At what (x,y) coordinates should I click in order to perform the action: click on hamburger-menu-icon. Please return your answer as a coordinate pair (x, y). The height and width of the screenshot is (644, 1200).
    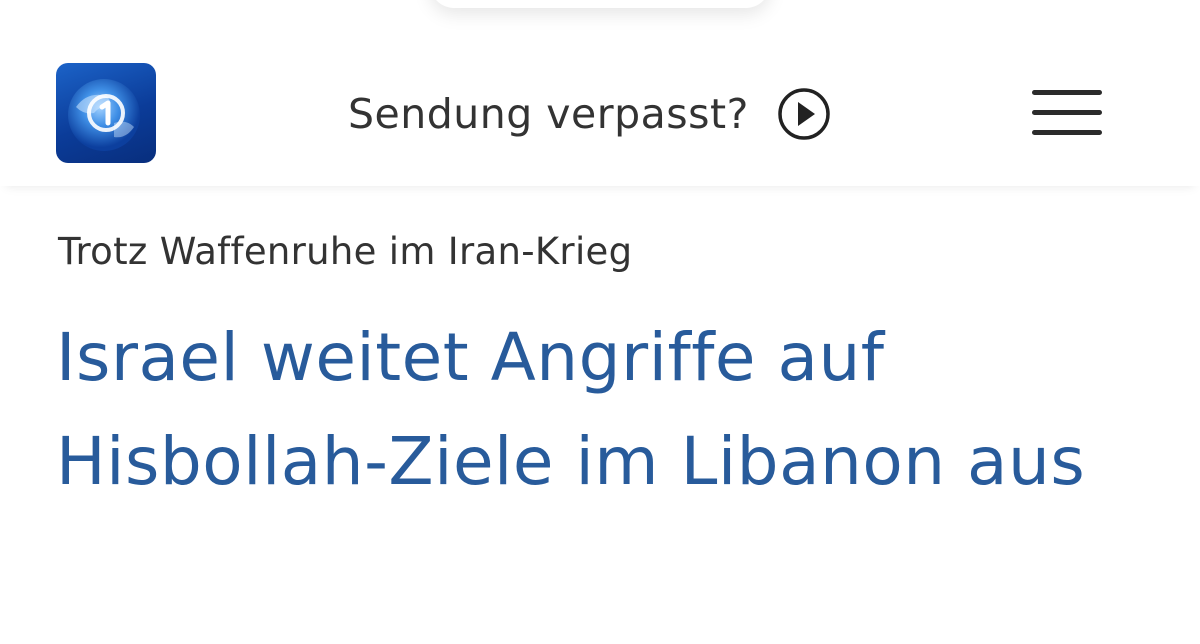
    Looking at the image, I should click on (1067, 113).